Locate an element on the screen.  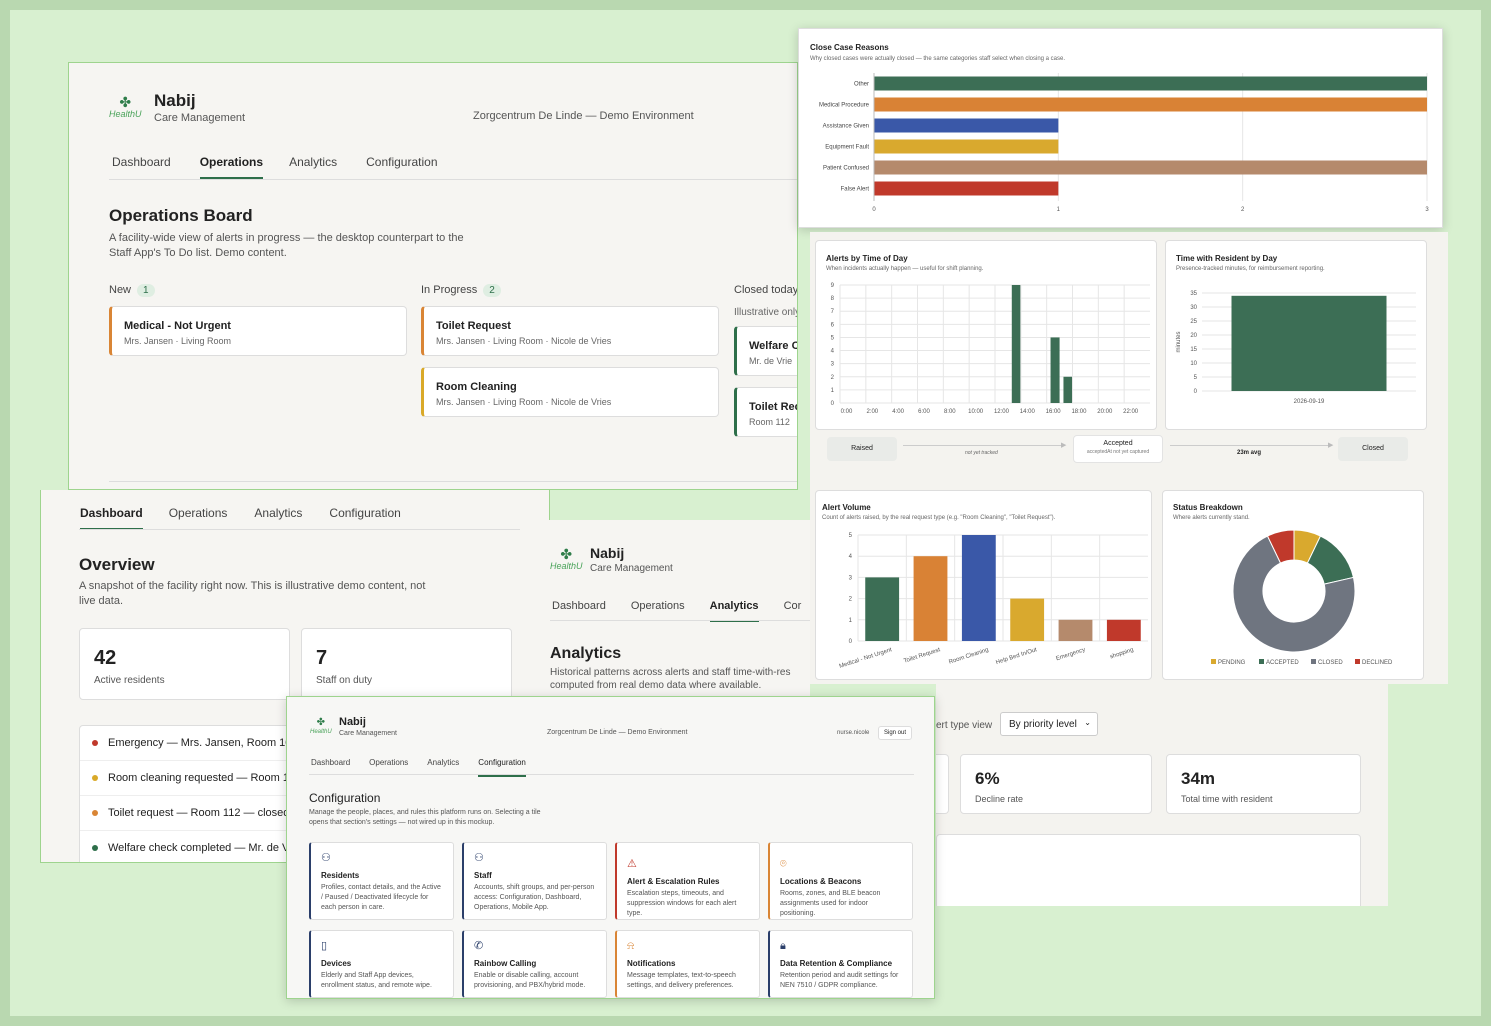
time-with-resident-chart: 0 5 10 15 20 25 30 35 minutes 2026-09-19 is located at coordinates (1296, 348).